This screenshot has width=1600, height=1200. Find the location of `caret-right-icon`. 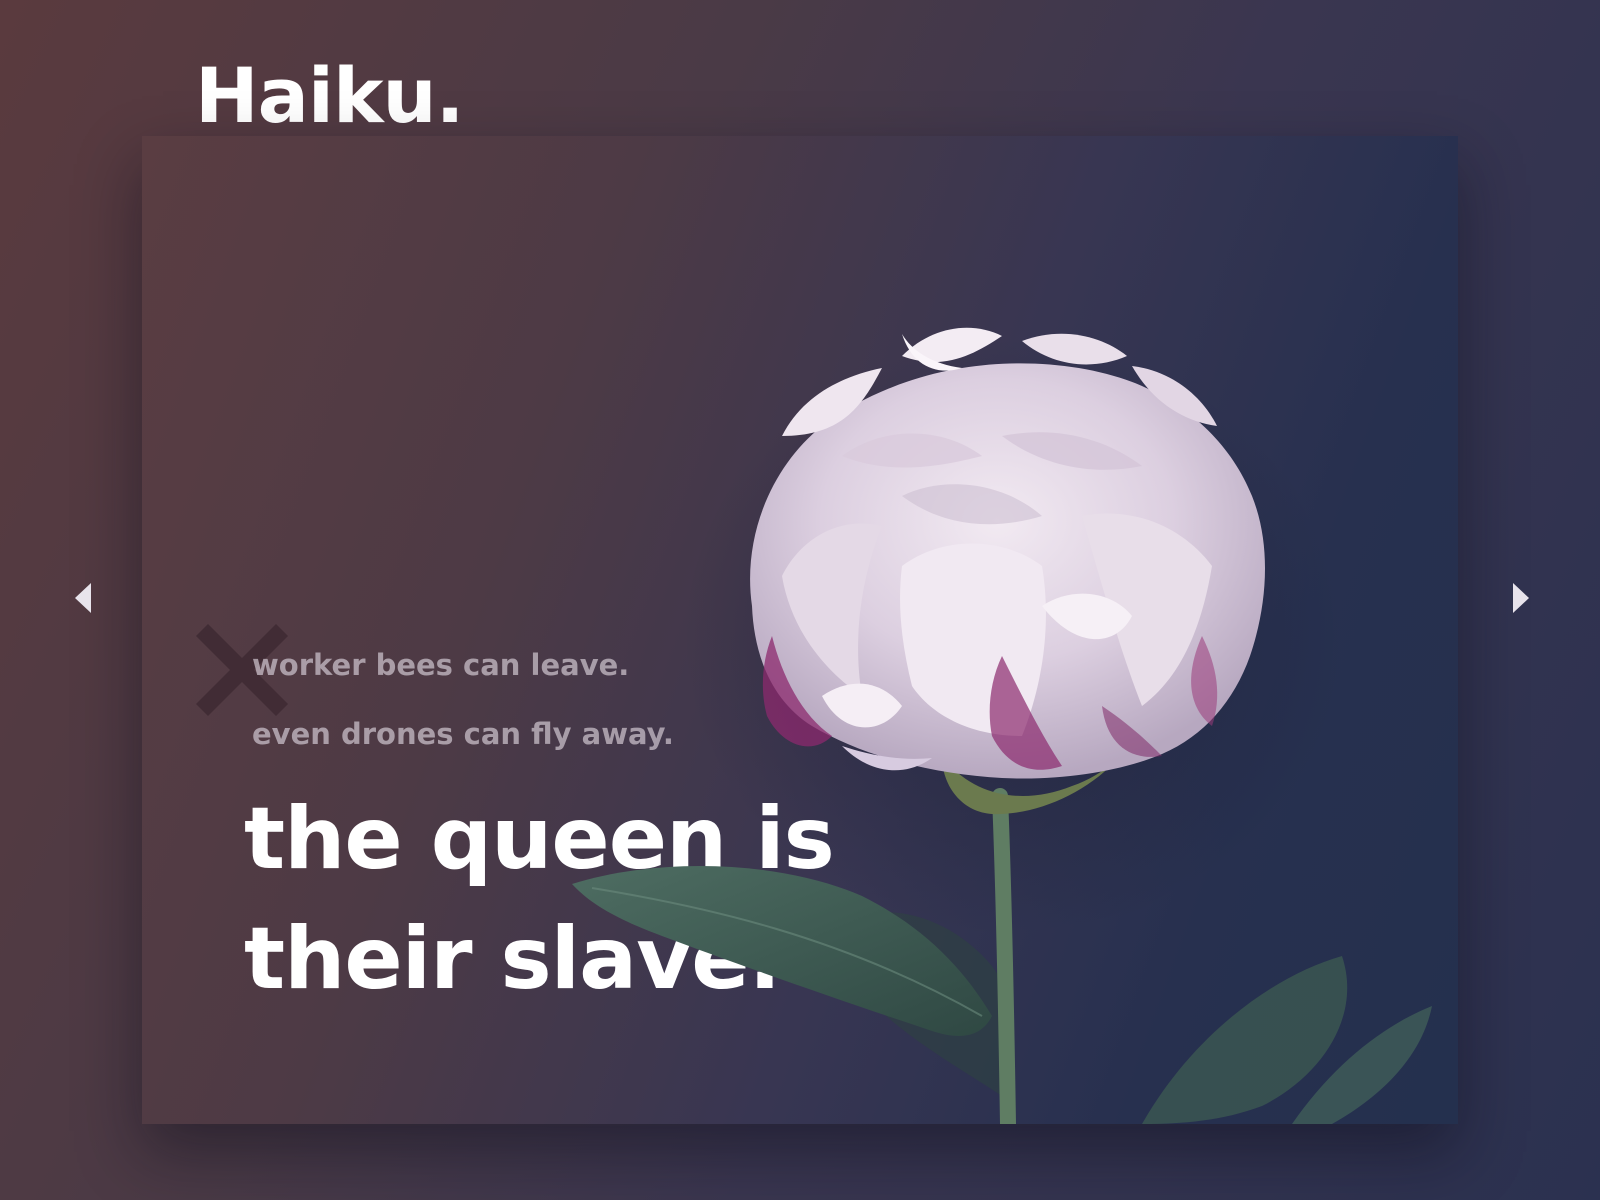

caret-right-icon is located at coordinates (1521, 598).